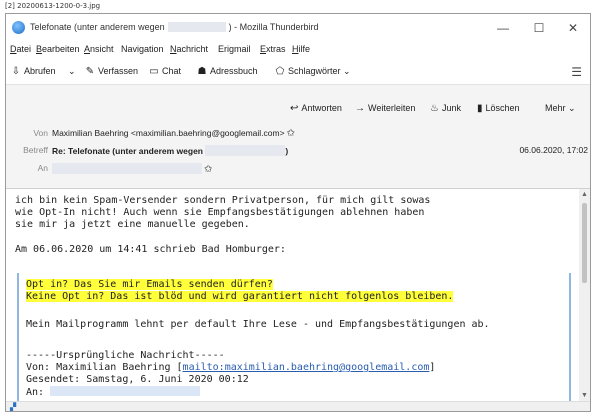  Describe the element at coordinates (560, 108) in the screenshot. I see `more-button: Mehr ⌄` at that location.